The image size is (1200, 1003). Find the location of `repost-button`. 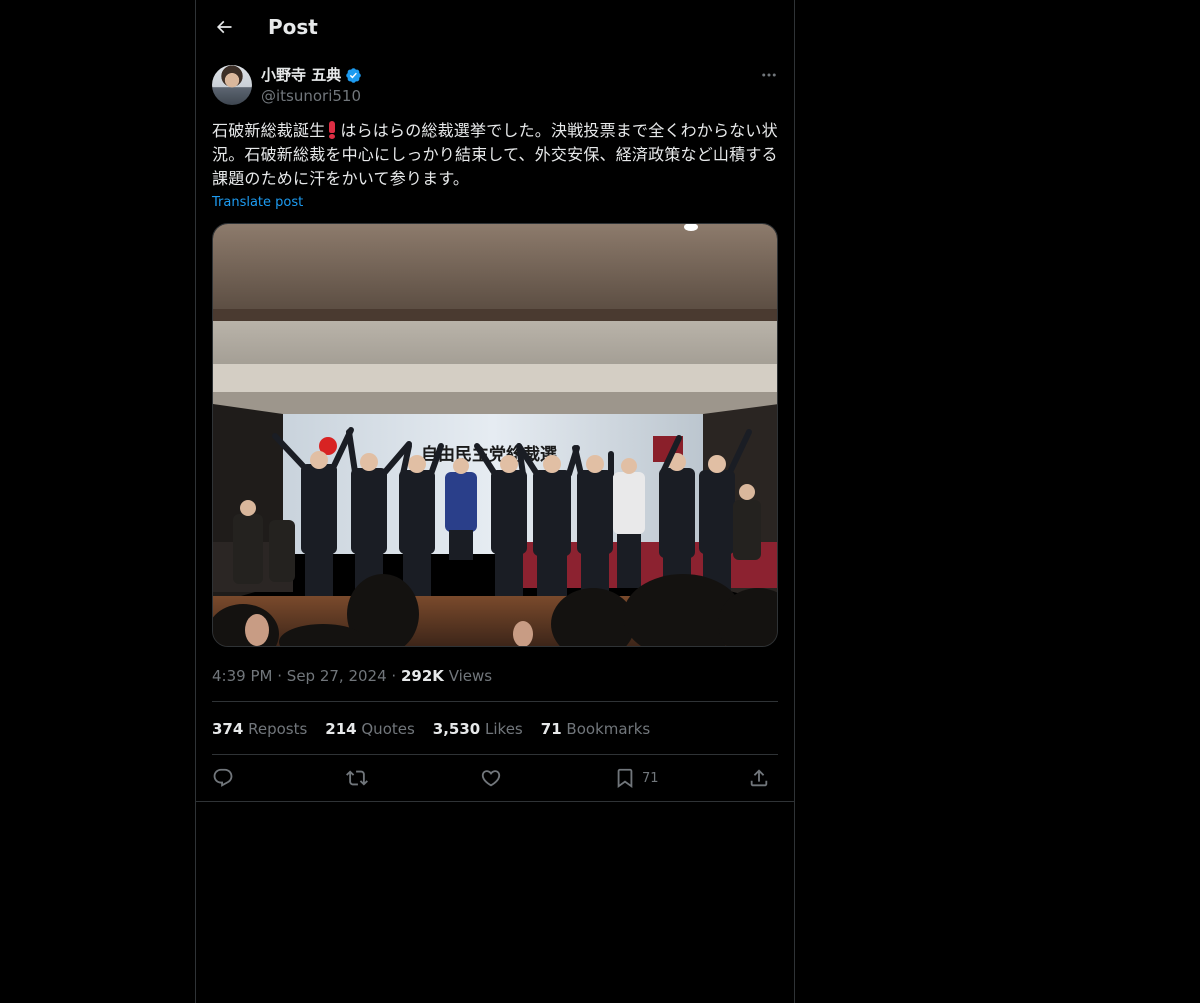

repost-button is located at coordinates (357, 778).